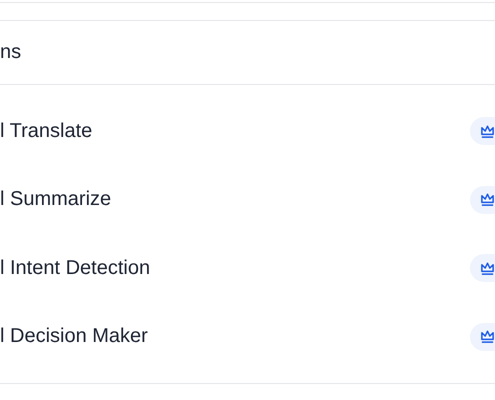  I want to click on section-title: ns, so click(11, 52).